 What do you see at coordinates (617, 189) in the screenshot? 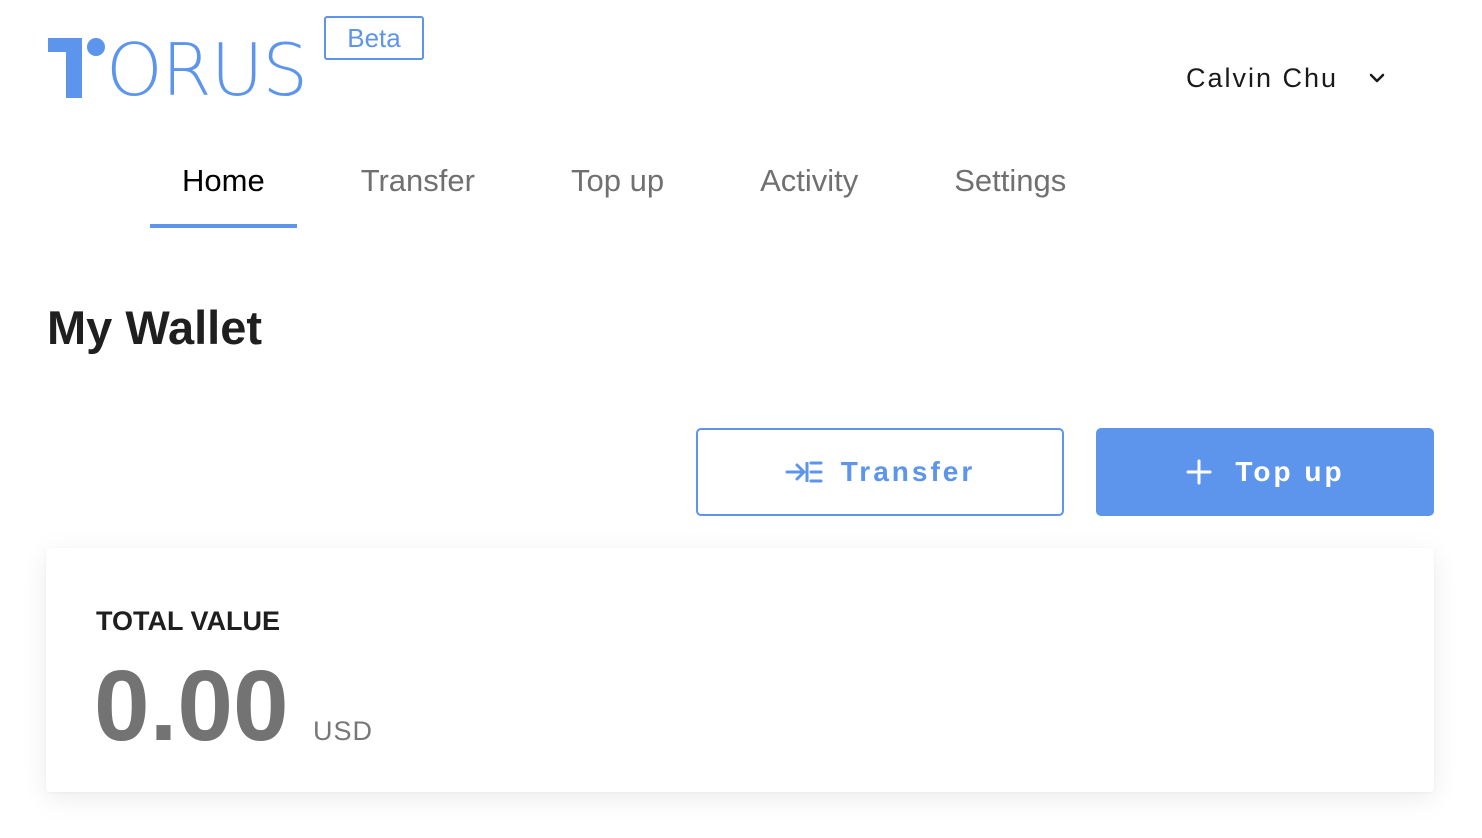
I see `tab-top-up: Top up` at bounding box center [617, 189].